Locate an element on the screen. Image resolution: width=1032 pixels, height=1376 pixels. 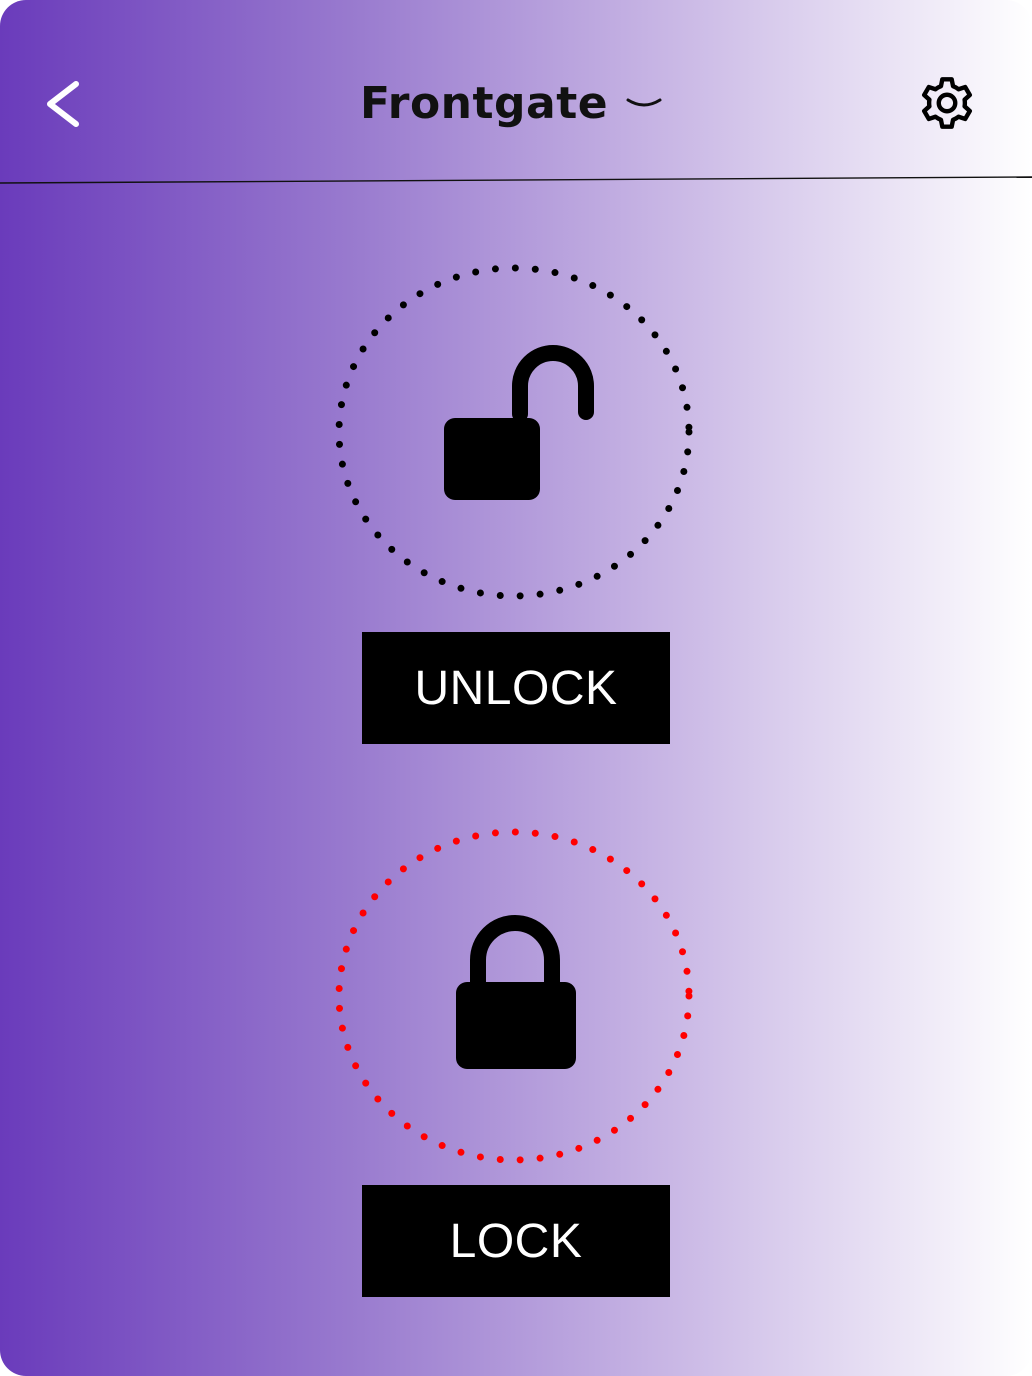
unlock-button: UNLOCK is located at coordinates (516, 688).